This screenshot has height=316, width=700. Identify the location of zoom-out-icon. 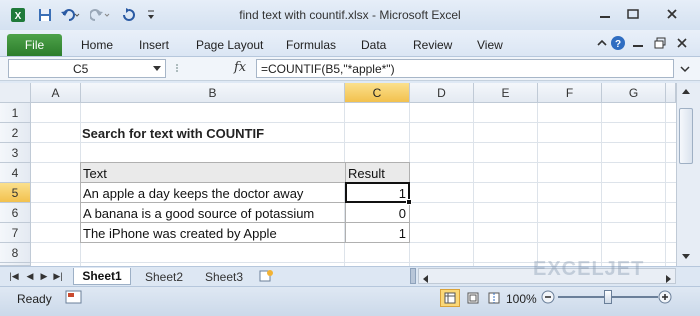
(548, 298).